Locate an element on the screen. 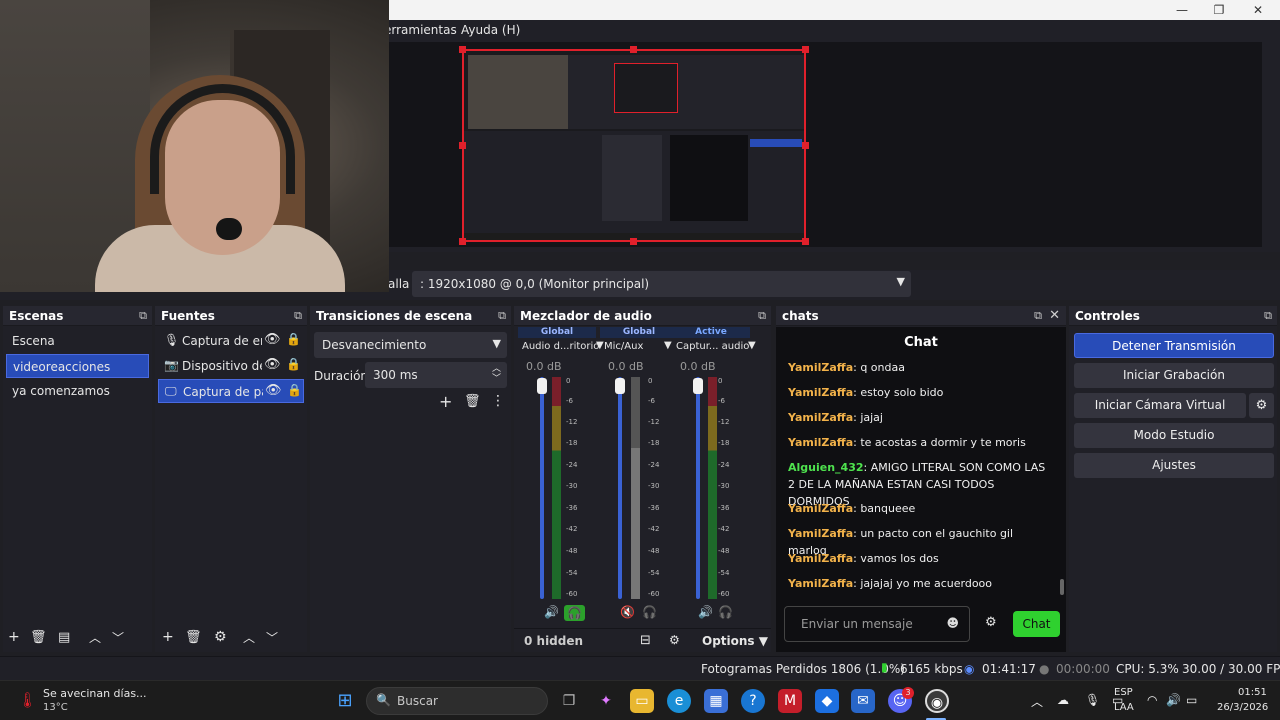 The width and height of the screenshot is (1280, 720). onedrive-icon: ☁ is located at coordinates (1063, 700).